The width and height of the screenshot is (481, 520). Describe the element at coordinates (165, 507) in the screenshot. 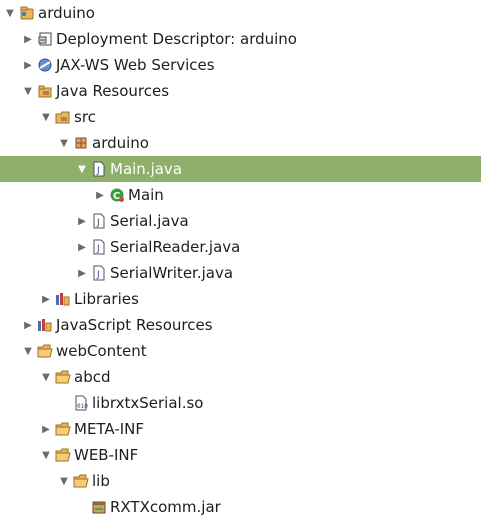

I see `tree-item-label: RXTXcomm.jar` at that location.